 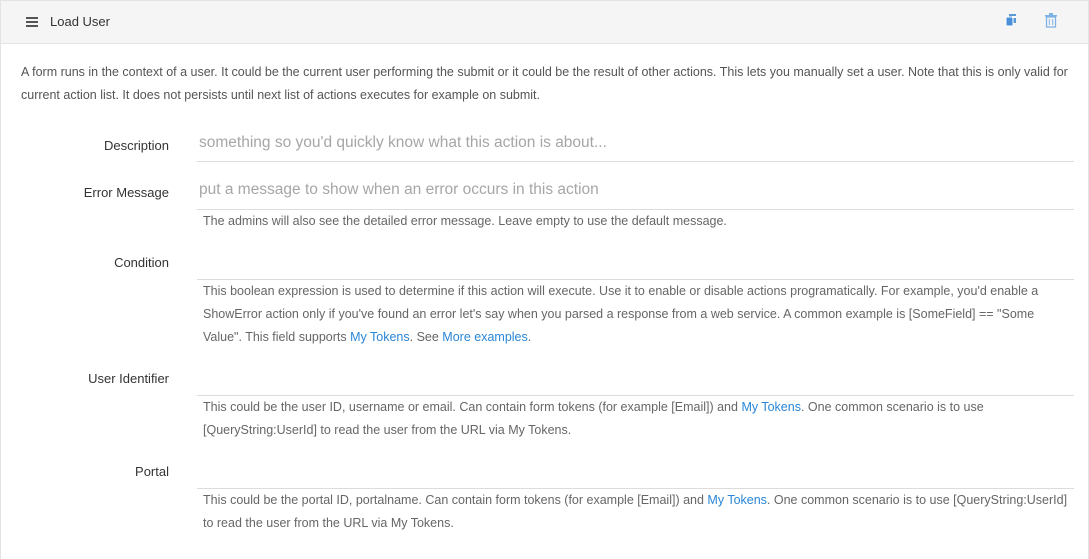 What do you see at coordinates (152, 471) in the screenshot?
I see `portal-label: Portal` at bounding box center [152, 471].